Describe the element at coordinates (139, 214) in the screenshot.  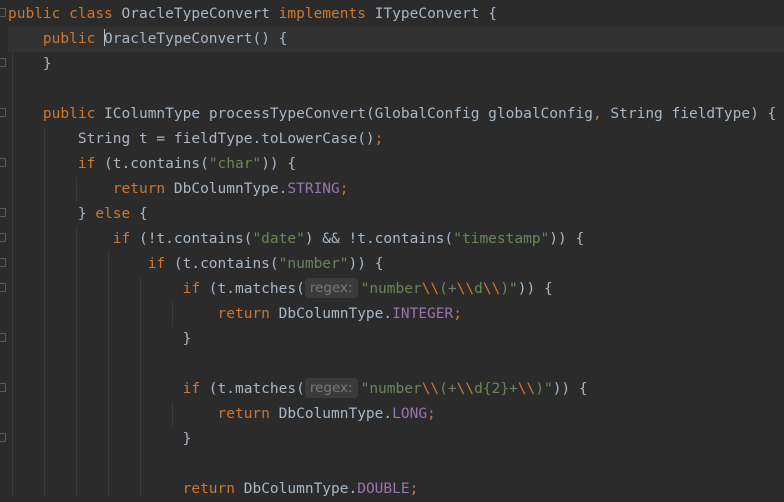
I see `code-text: {` at that location.